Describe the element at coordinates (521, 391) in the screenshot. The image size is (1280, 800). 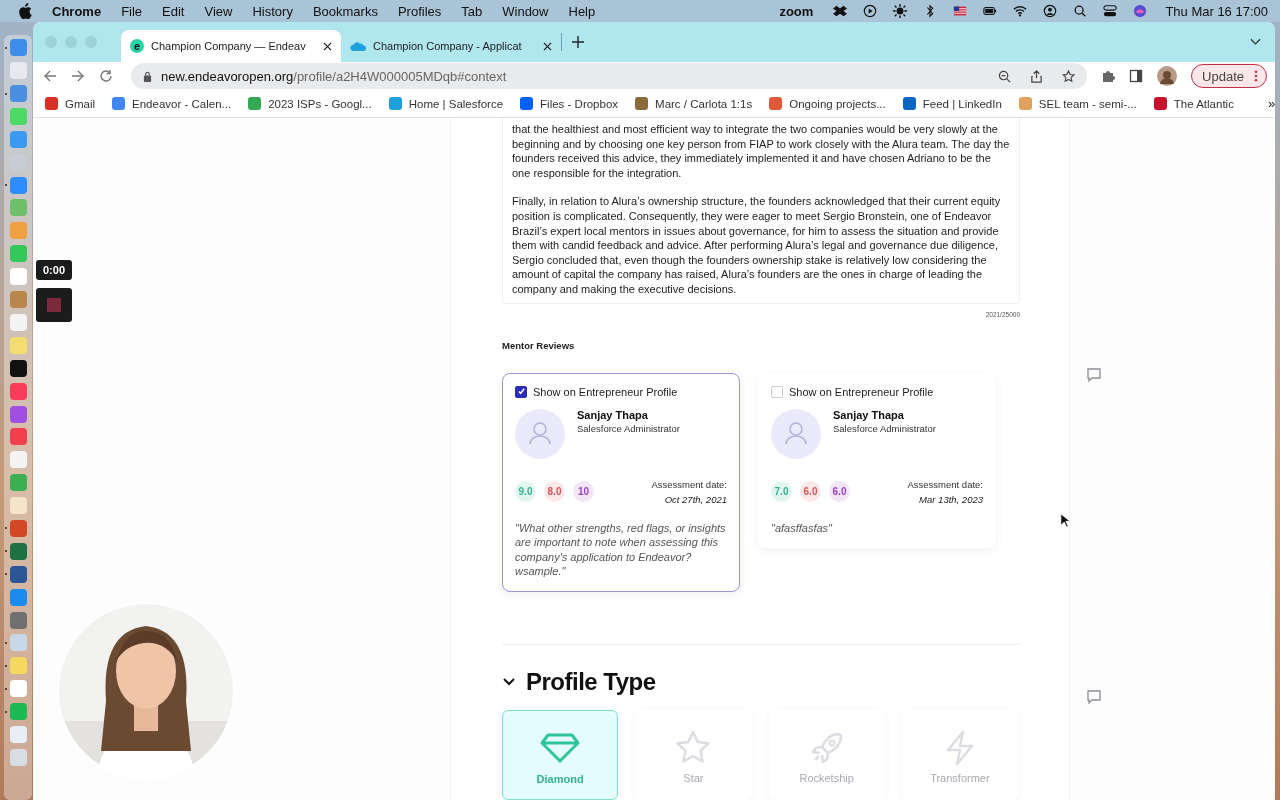
I see `checkbox` at that location.